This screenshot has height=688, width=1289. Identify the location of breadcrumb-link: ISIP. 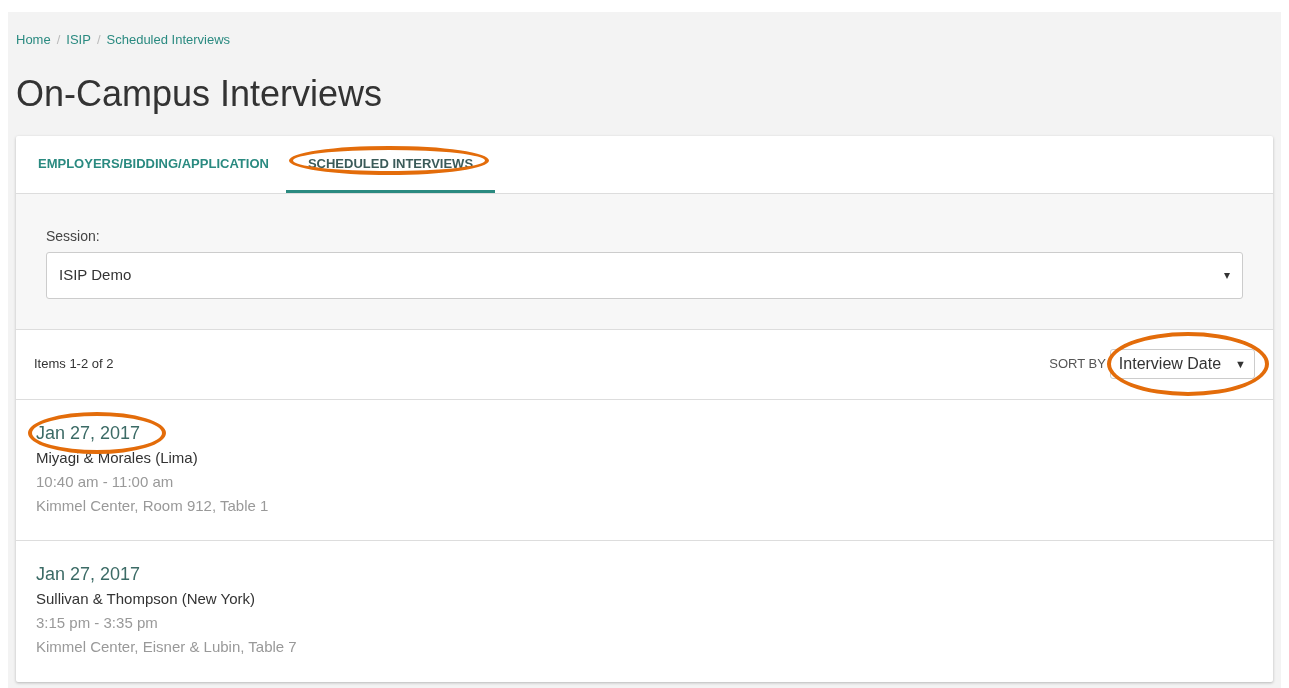
(78, 40).